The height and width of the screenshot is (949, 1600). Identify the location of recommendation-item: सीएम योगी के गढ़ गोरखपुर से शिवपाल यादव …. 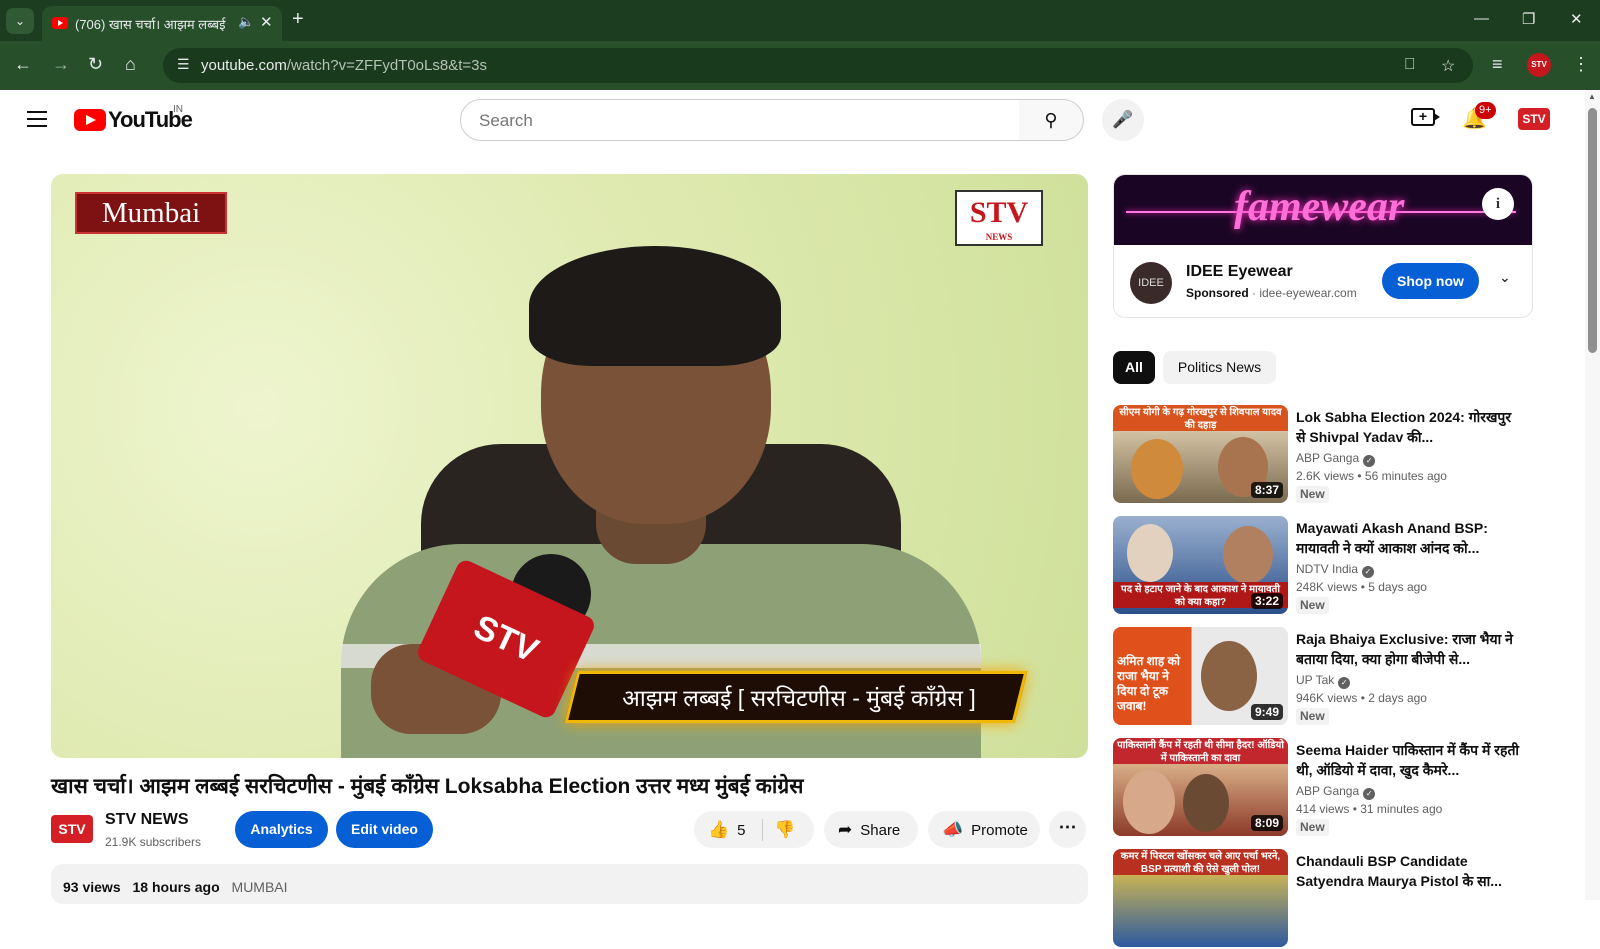
(1323, 455).